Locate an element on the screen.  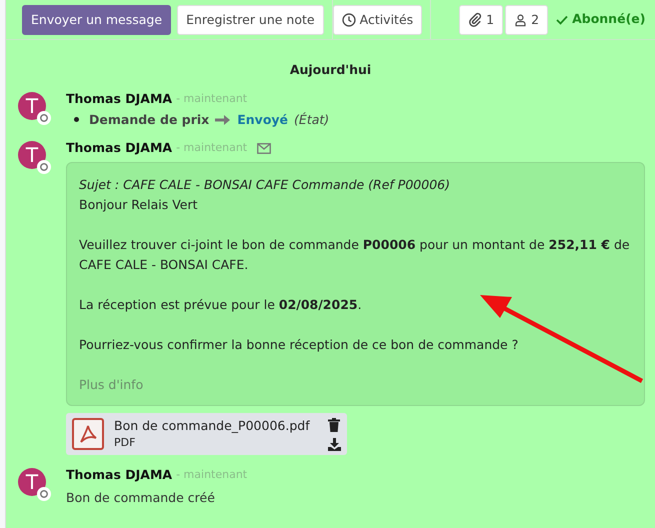
subscribed-button: Abonné(e) is located at coordinates (602, 19).